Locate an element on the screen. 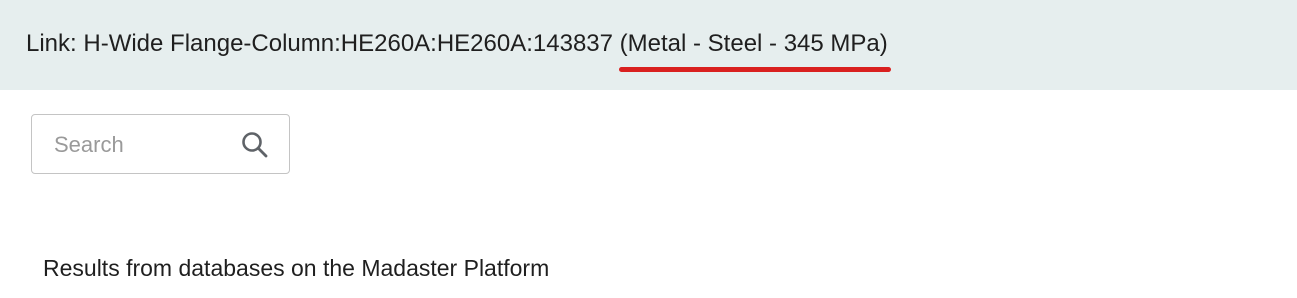 Image resolution: width=1297 pixels, height=298 pixels. search-input is located at coordinates (144, 145).